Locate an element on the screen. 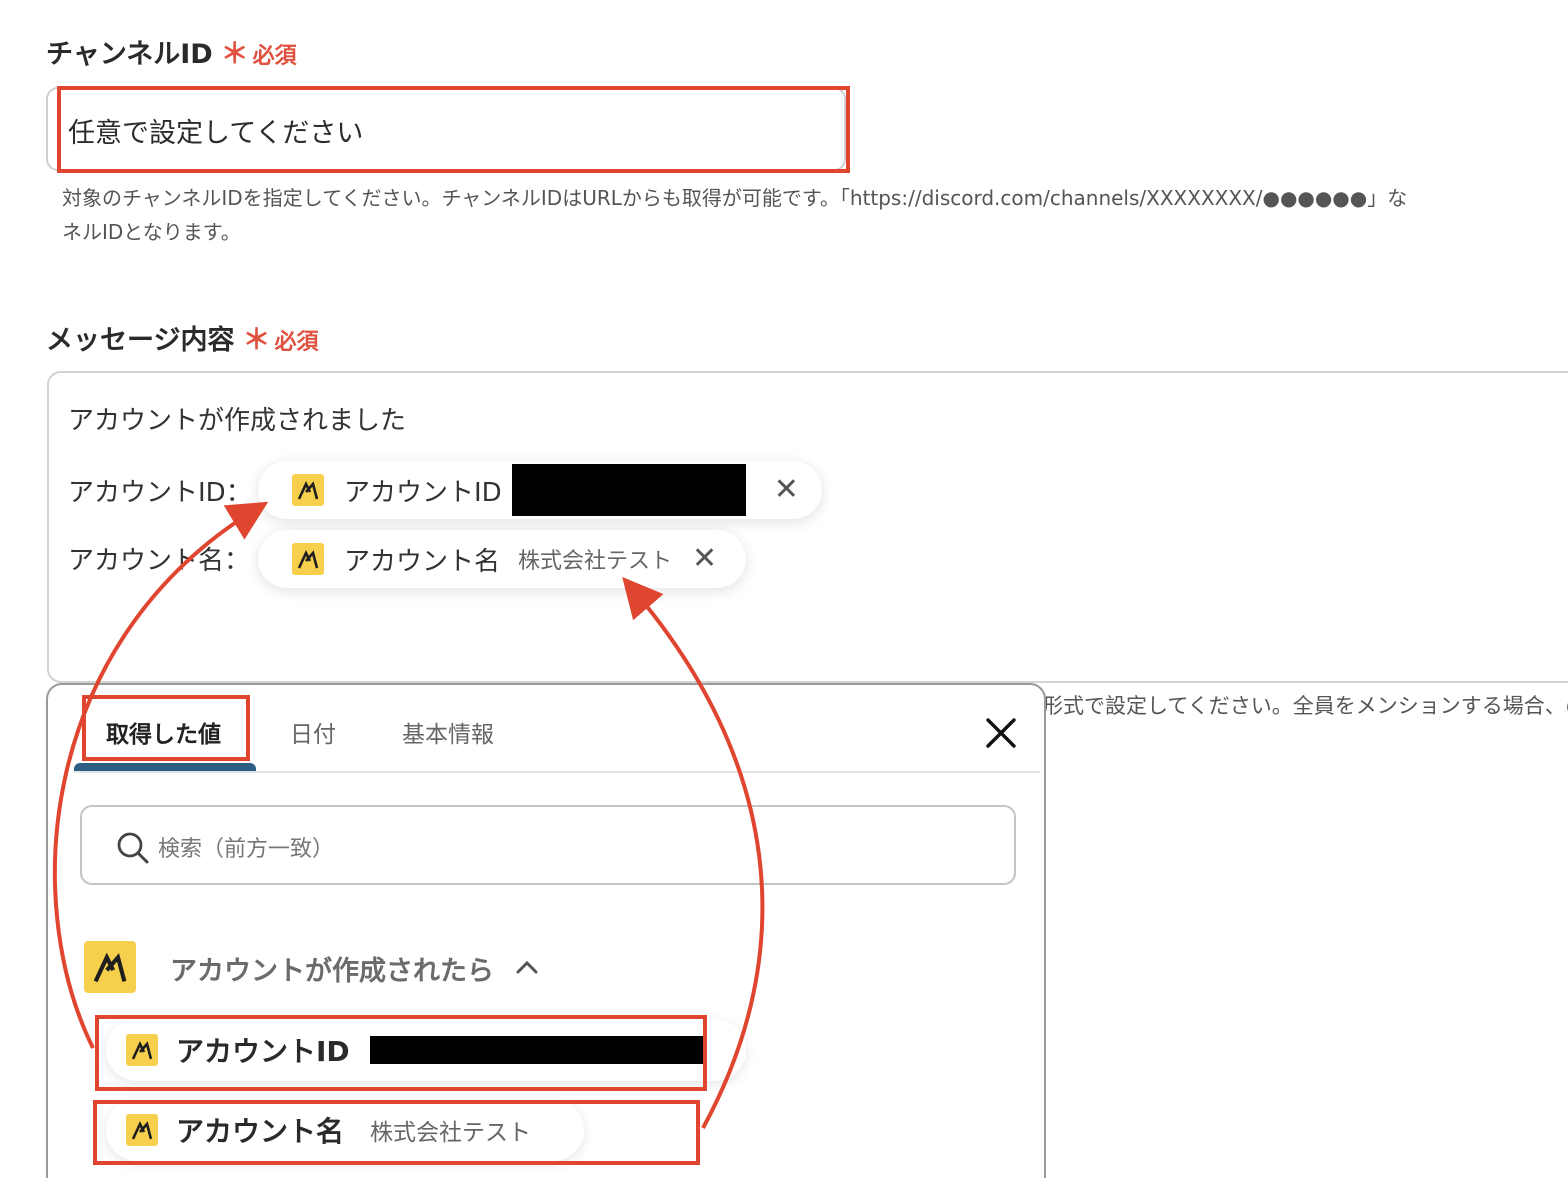 The height and width of the screenshot is (1178, 1568). chevron-up-icon is located at coordinates (527, 967).